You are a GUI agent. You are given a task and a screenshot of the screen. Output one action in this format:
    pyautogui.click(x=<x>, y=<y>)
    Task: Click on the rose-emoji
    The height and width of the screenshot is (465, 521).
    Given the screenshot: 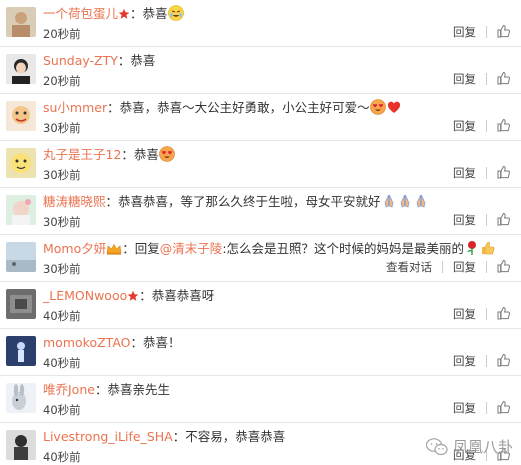 What is the action you would take?
    pyautogui.click(x=472, y=248)
    